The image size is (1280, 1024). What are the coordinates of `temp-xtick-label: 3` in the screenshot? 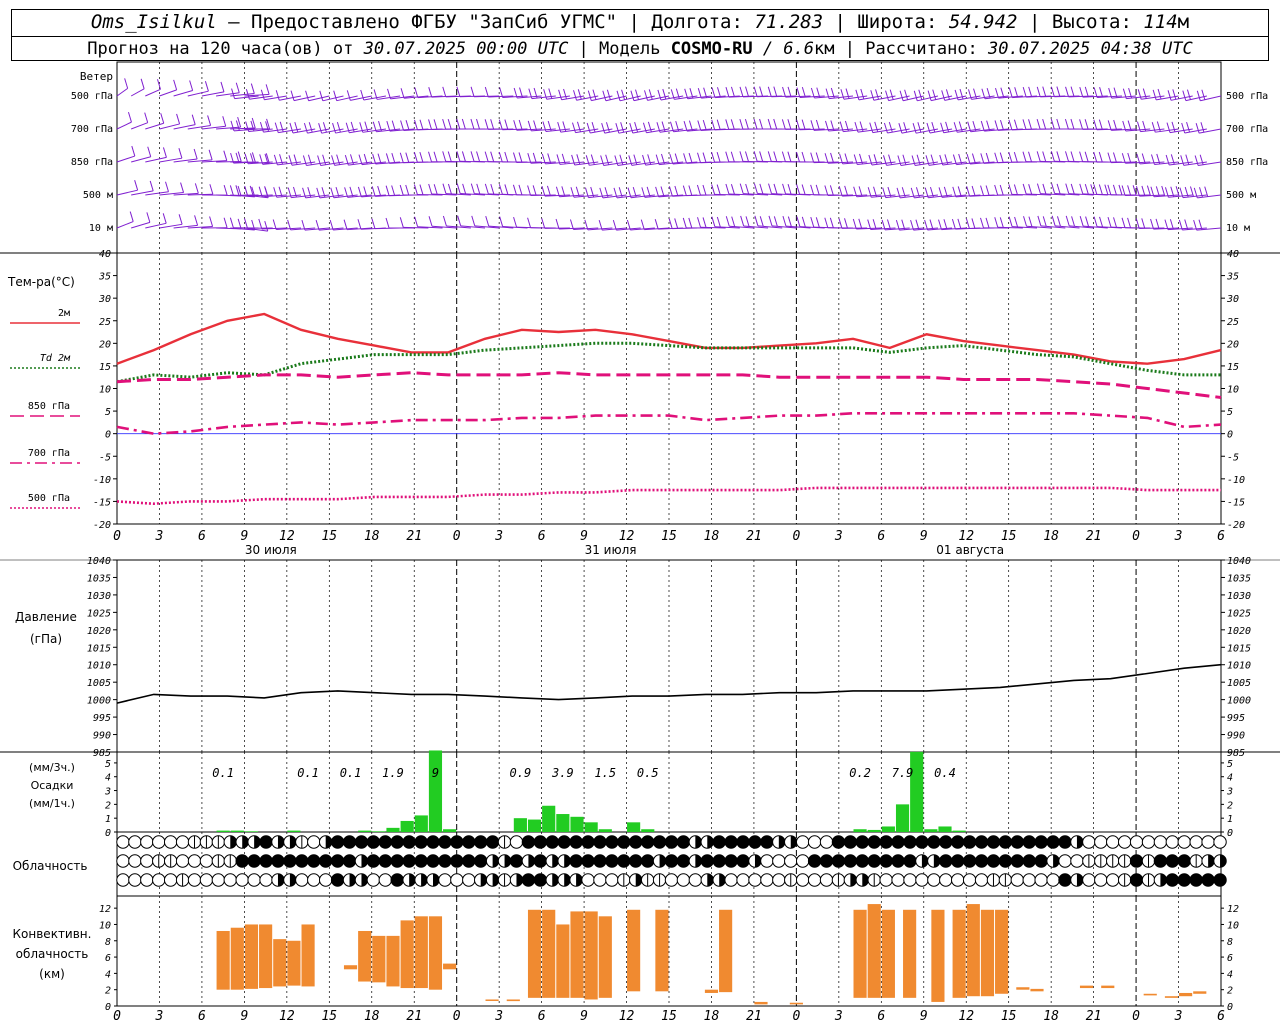 It's located at (838, 536).